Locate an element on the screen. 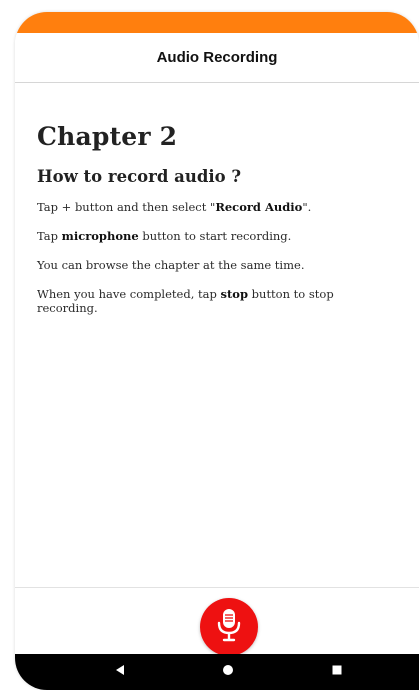 This screenshot has height=690, width=419. home-circle-icon is located at coordinates (228, 672).